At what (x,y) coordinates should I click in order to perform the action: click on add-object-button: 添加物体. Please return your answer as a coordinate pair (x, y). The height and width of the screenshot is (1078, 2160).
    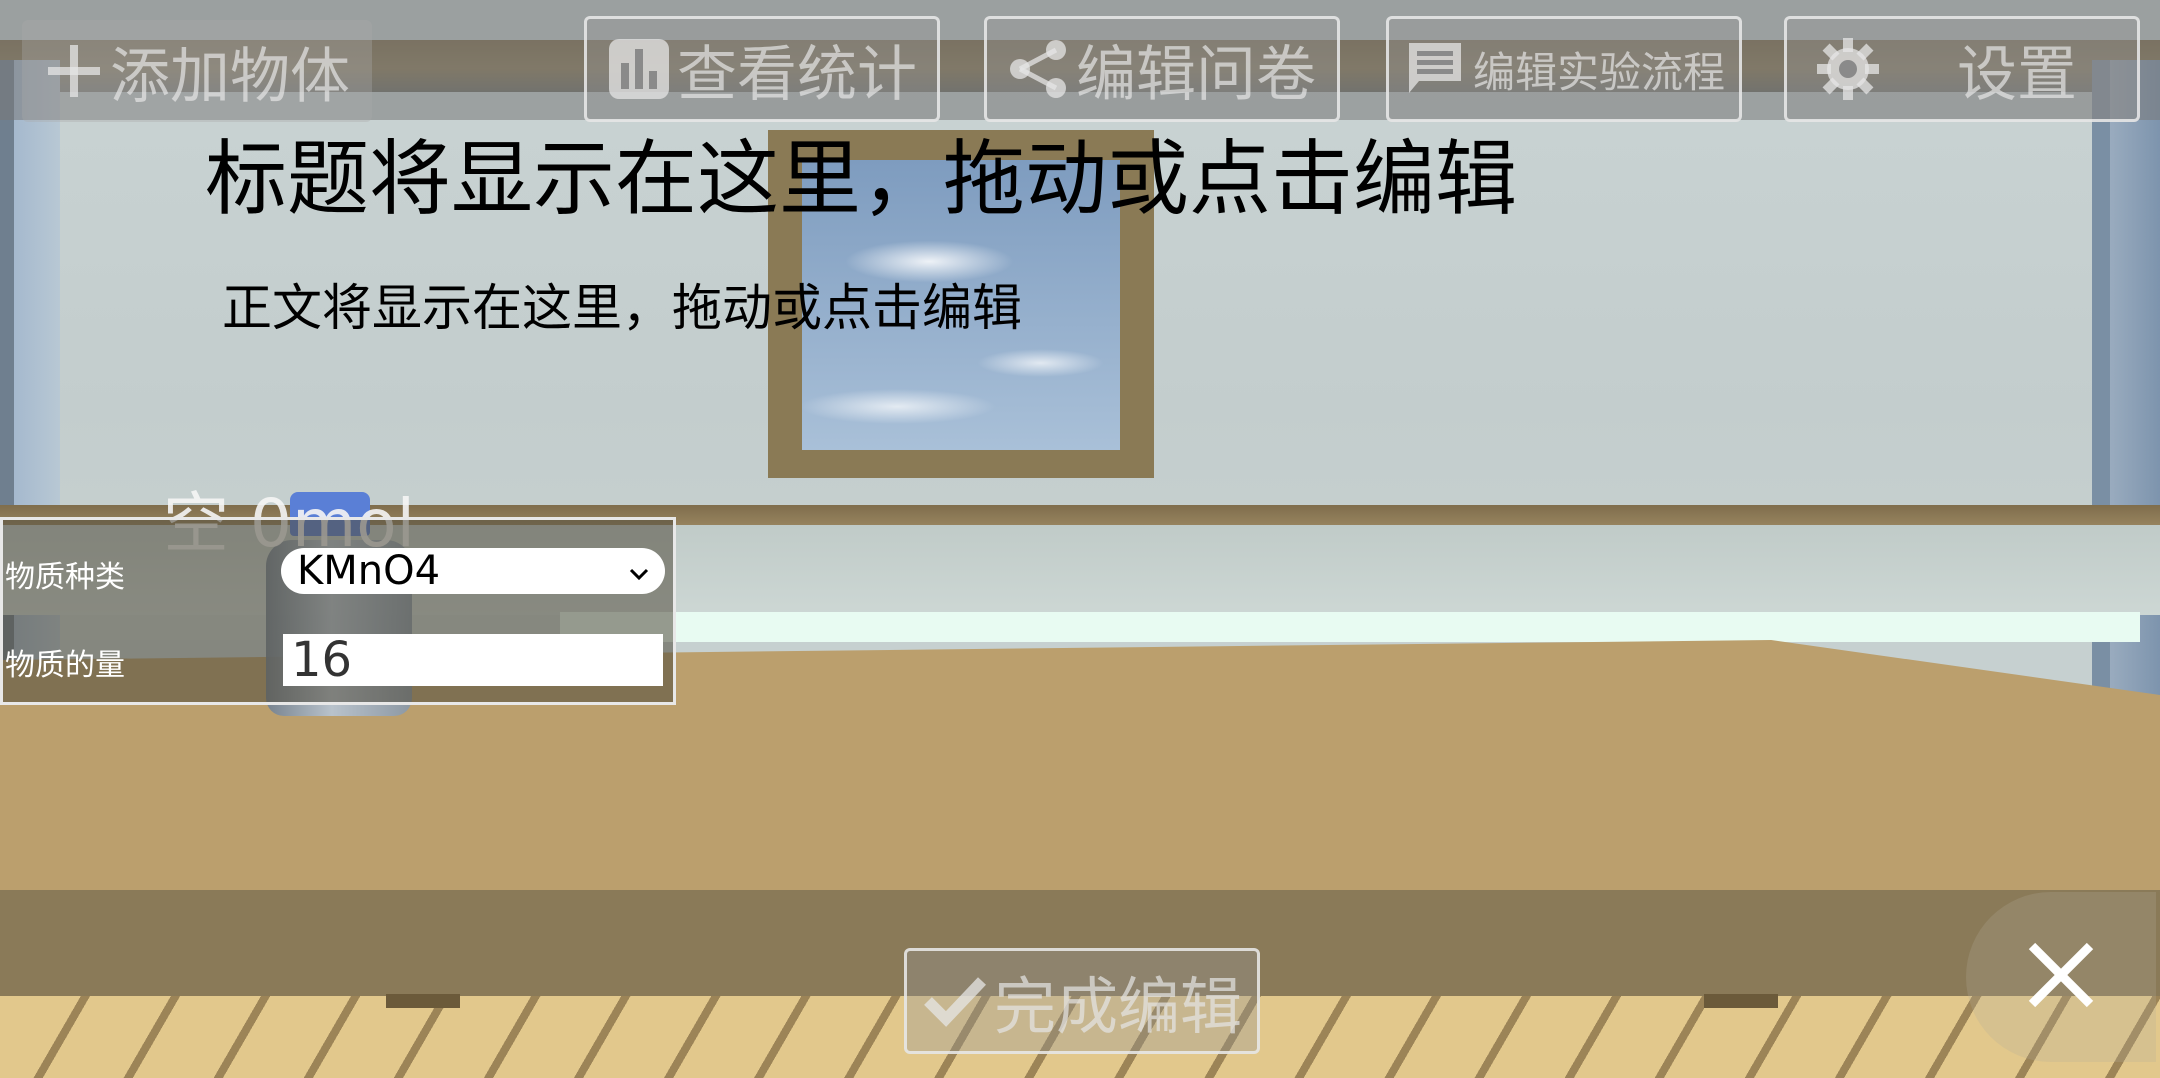
    Looking at the image, I should click on (197, 71).